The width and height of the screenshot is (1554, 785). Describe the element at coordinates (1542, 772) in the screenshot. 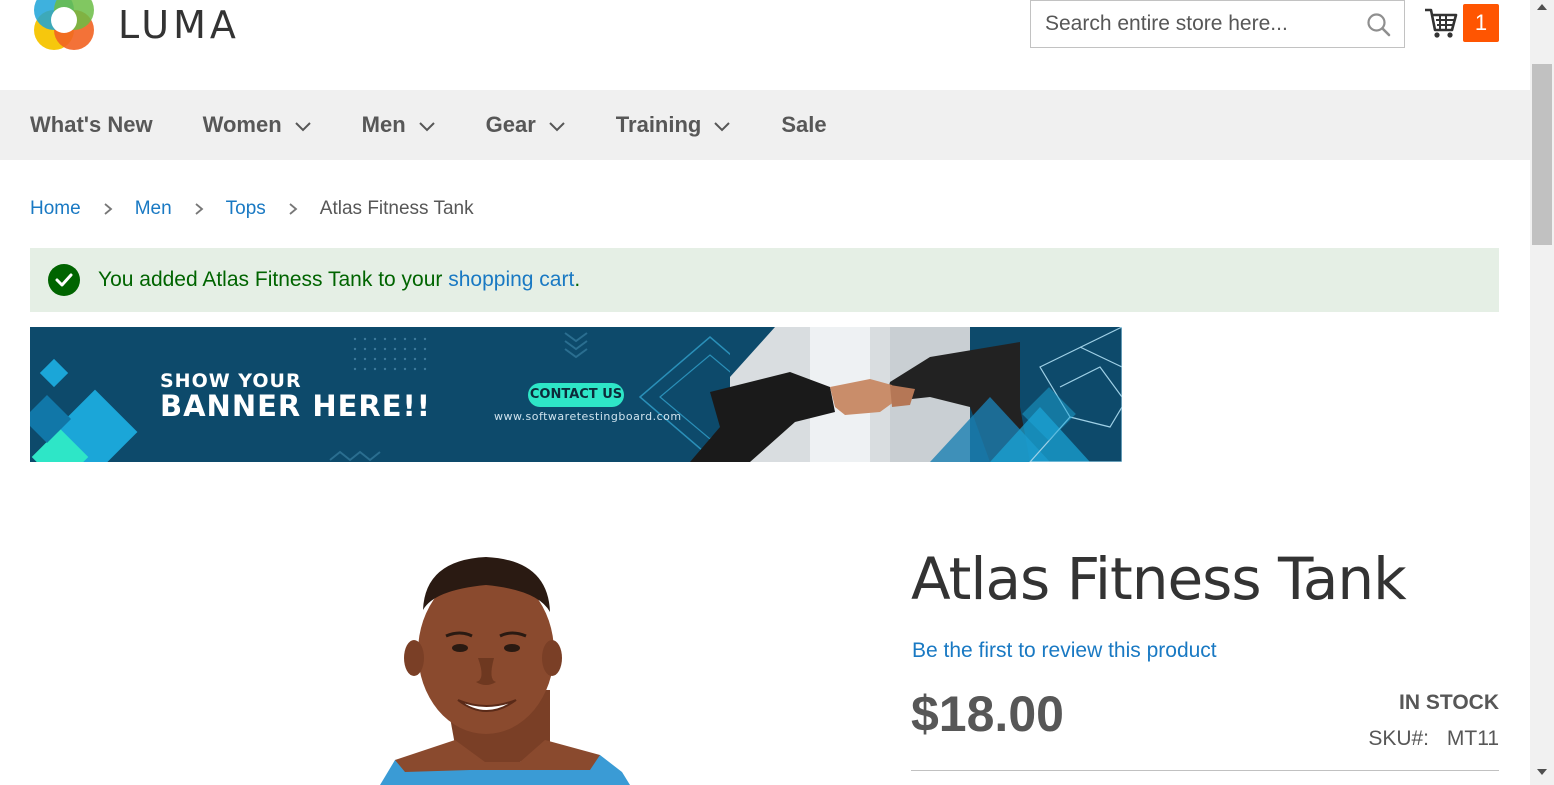

I see `scroll-down-arrow-icon` at that location.